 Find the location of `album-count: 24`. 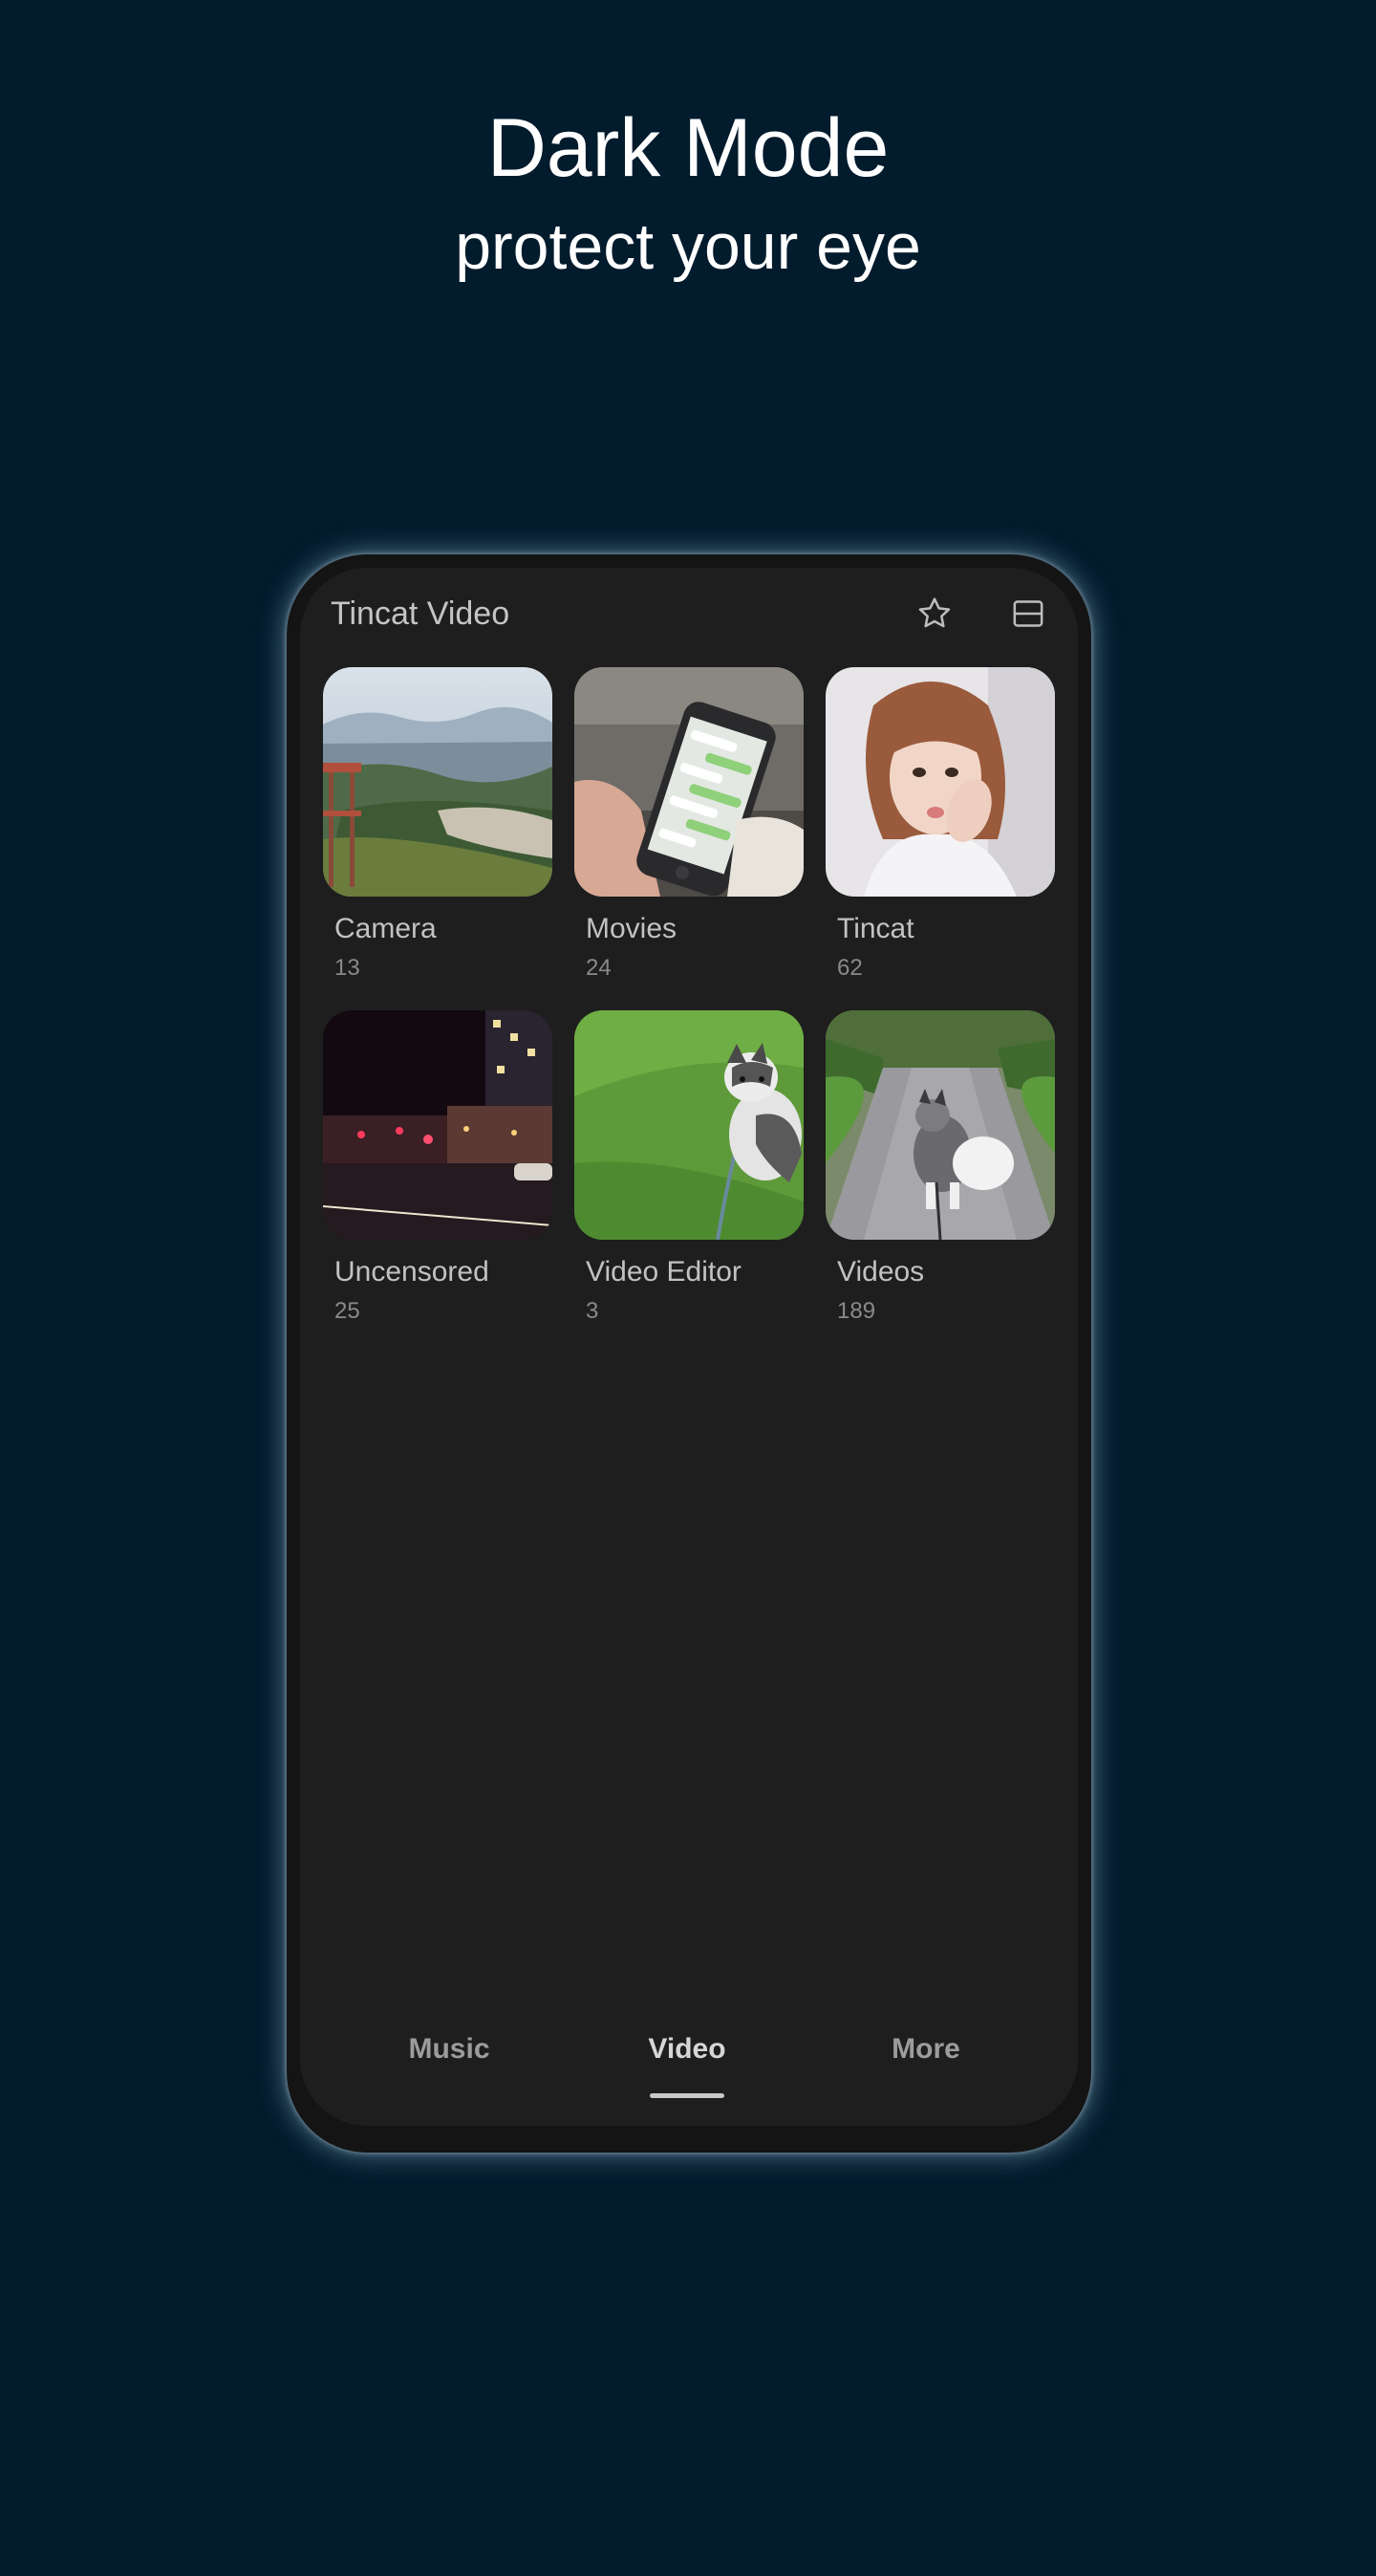

album-count: 24 is located at coordinates (599, 968).